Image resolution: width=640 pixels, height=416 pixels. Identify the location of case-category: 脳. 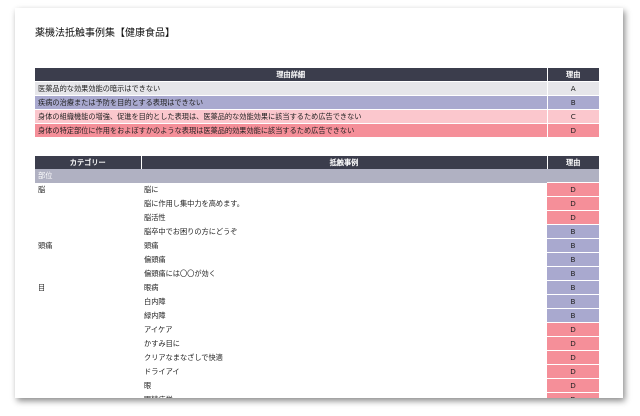
(42, 189).